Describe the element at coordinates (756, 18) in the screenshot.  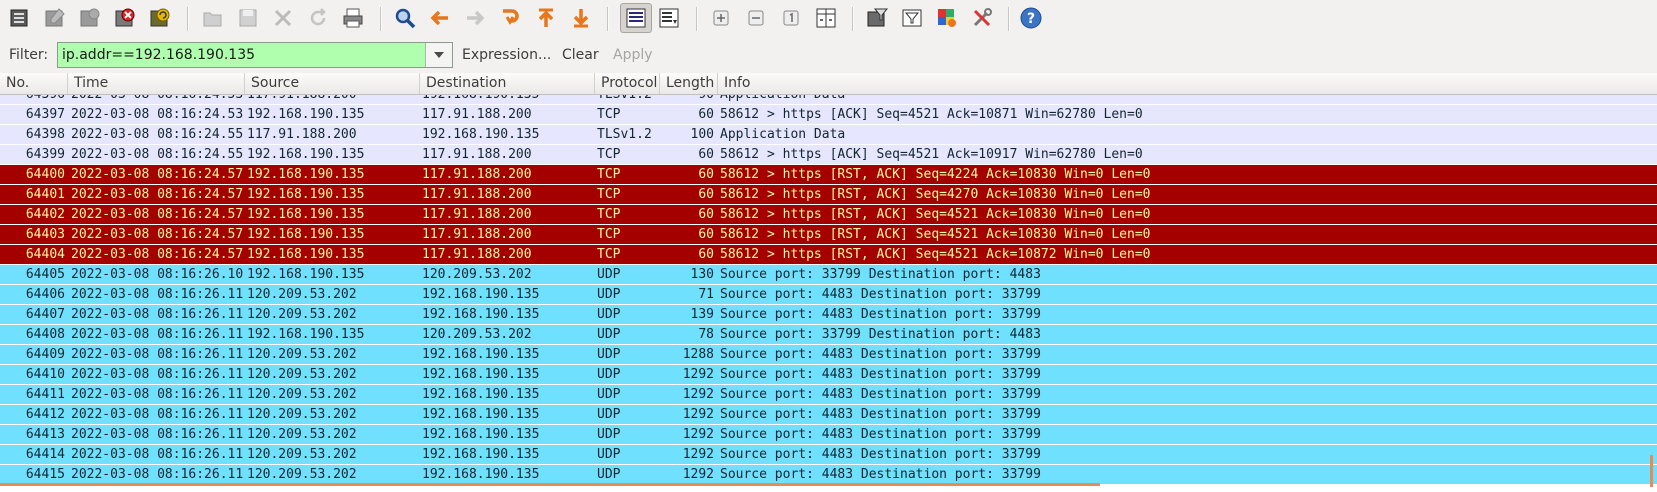
I see `zoom-out-icon` at that location.